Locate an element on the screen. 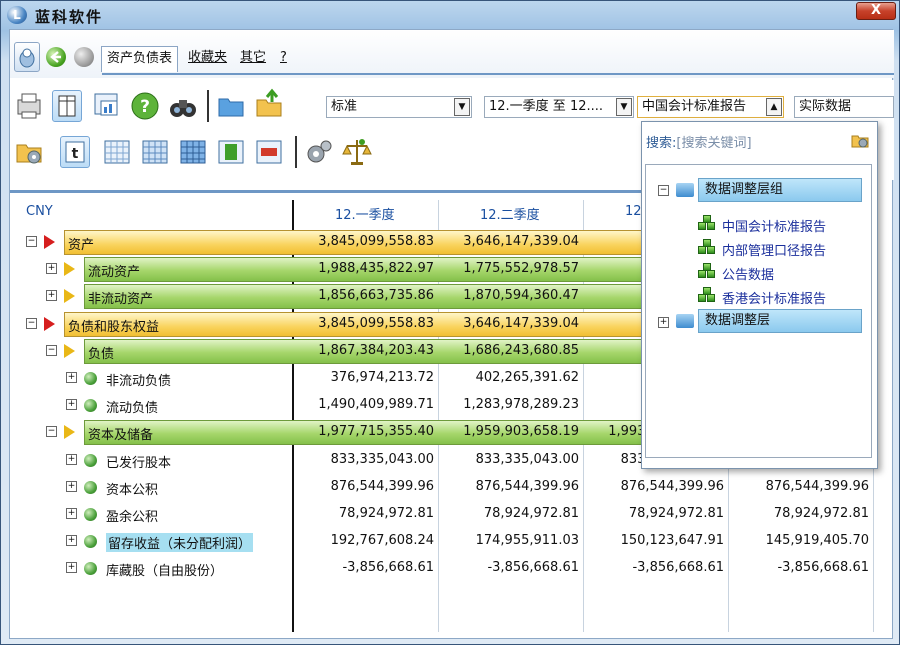 The width and height of the screenshot is (900, 645). tab-other: 其它 is located at coordinates (253, 59).